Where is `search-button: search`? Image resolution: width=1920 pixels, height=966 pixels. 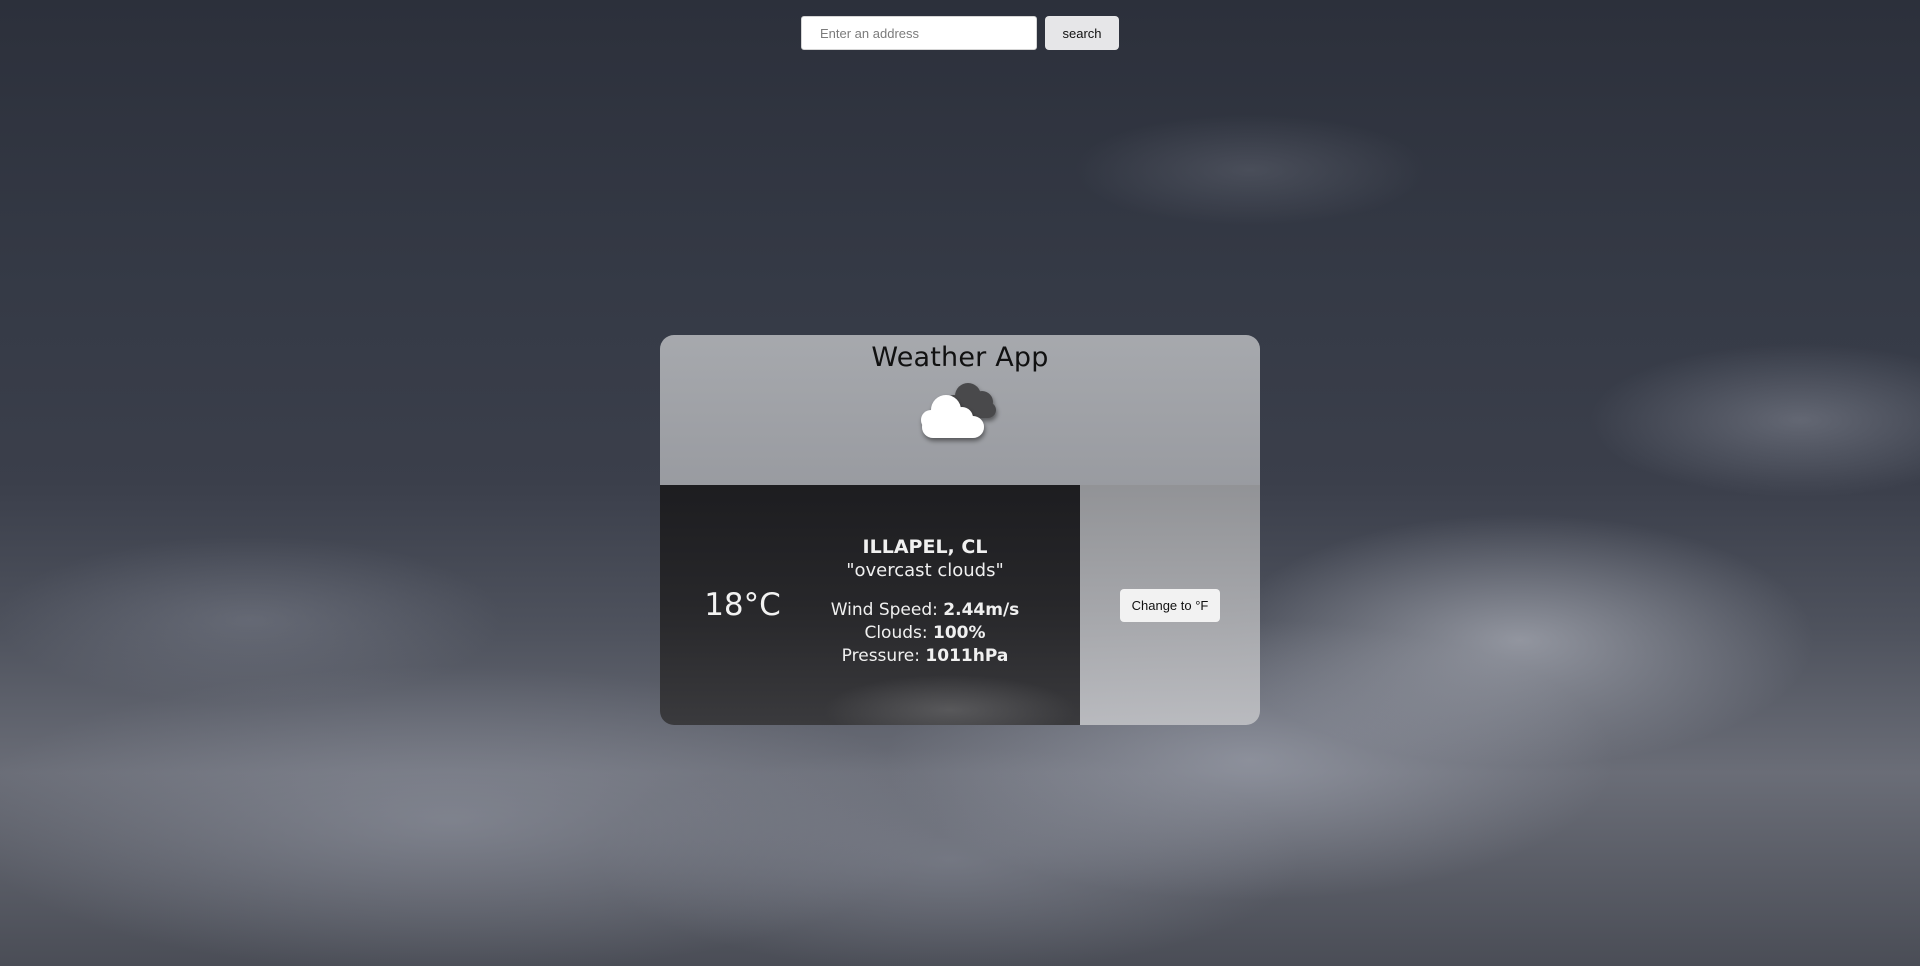
search-button: search is located at coordinates (1082, 33).